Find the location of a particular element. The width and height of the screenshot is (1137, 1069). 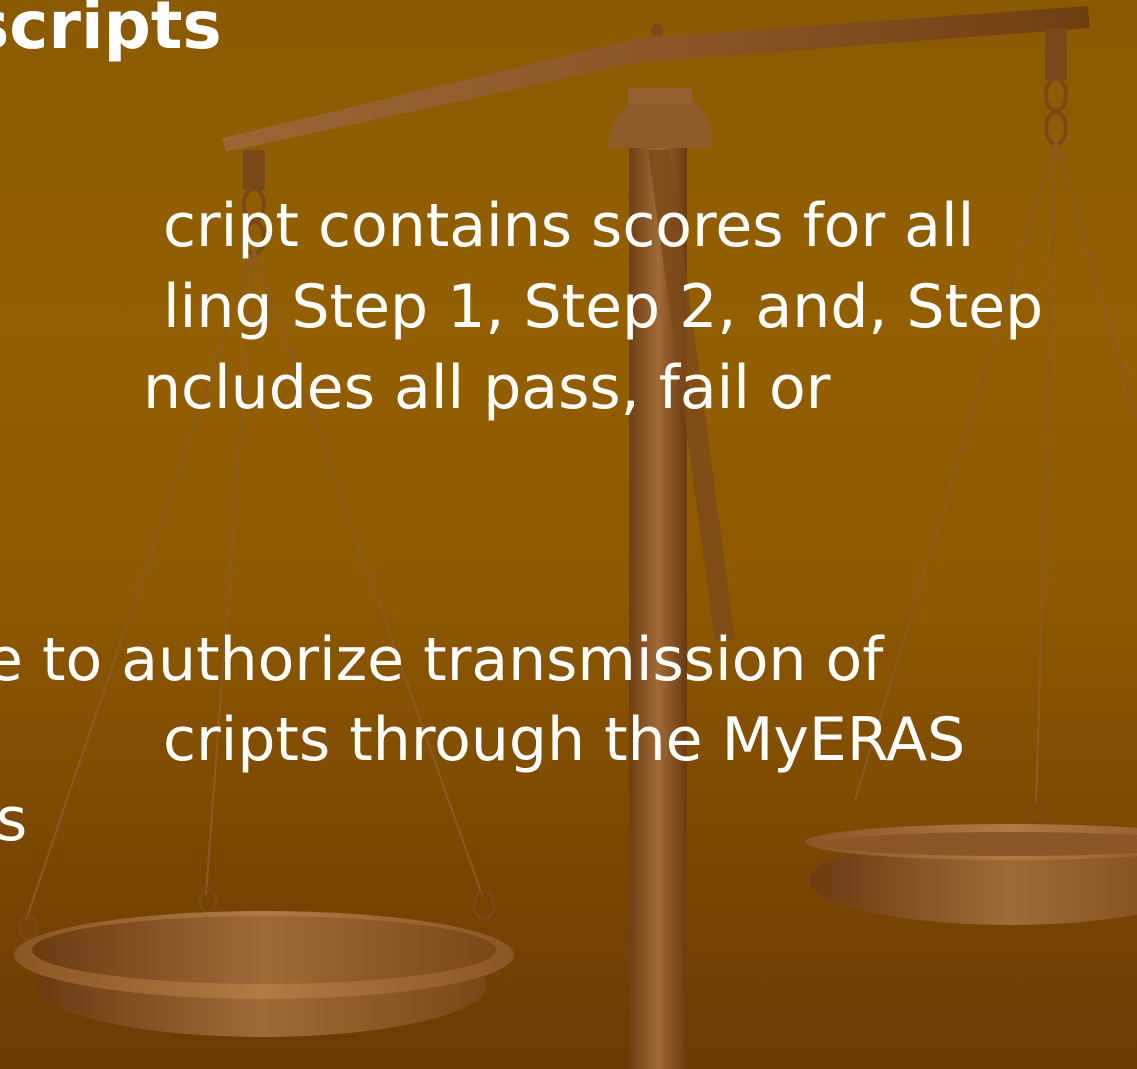

bullet-text-line: ling Step 1, Step 2, and, Step is located at coordinates (603, 307).